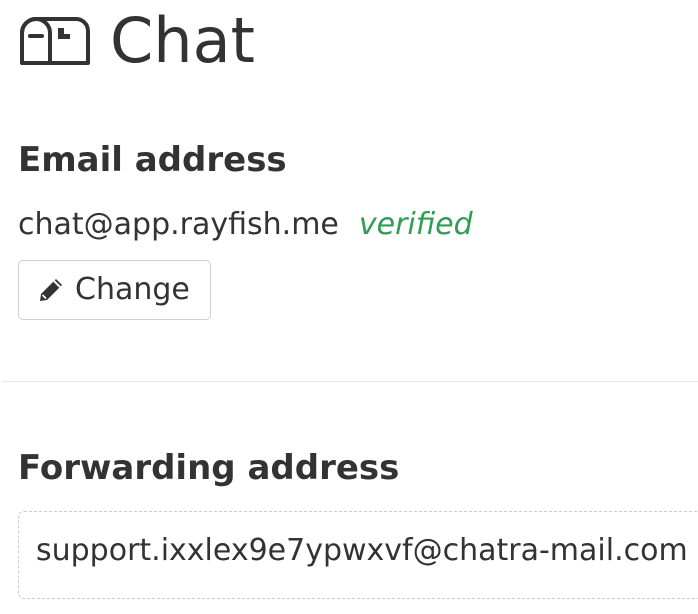 The height and width of the screenshot is (614, 698). What do you see at coordinates (51, 290) in the screenshot?
I see `pencil-icon` at bounding box center [51, 290].